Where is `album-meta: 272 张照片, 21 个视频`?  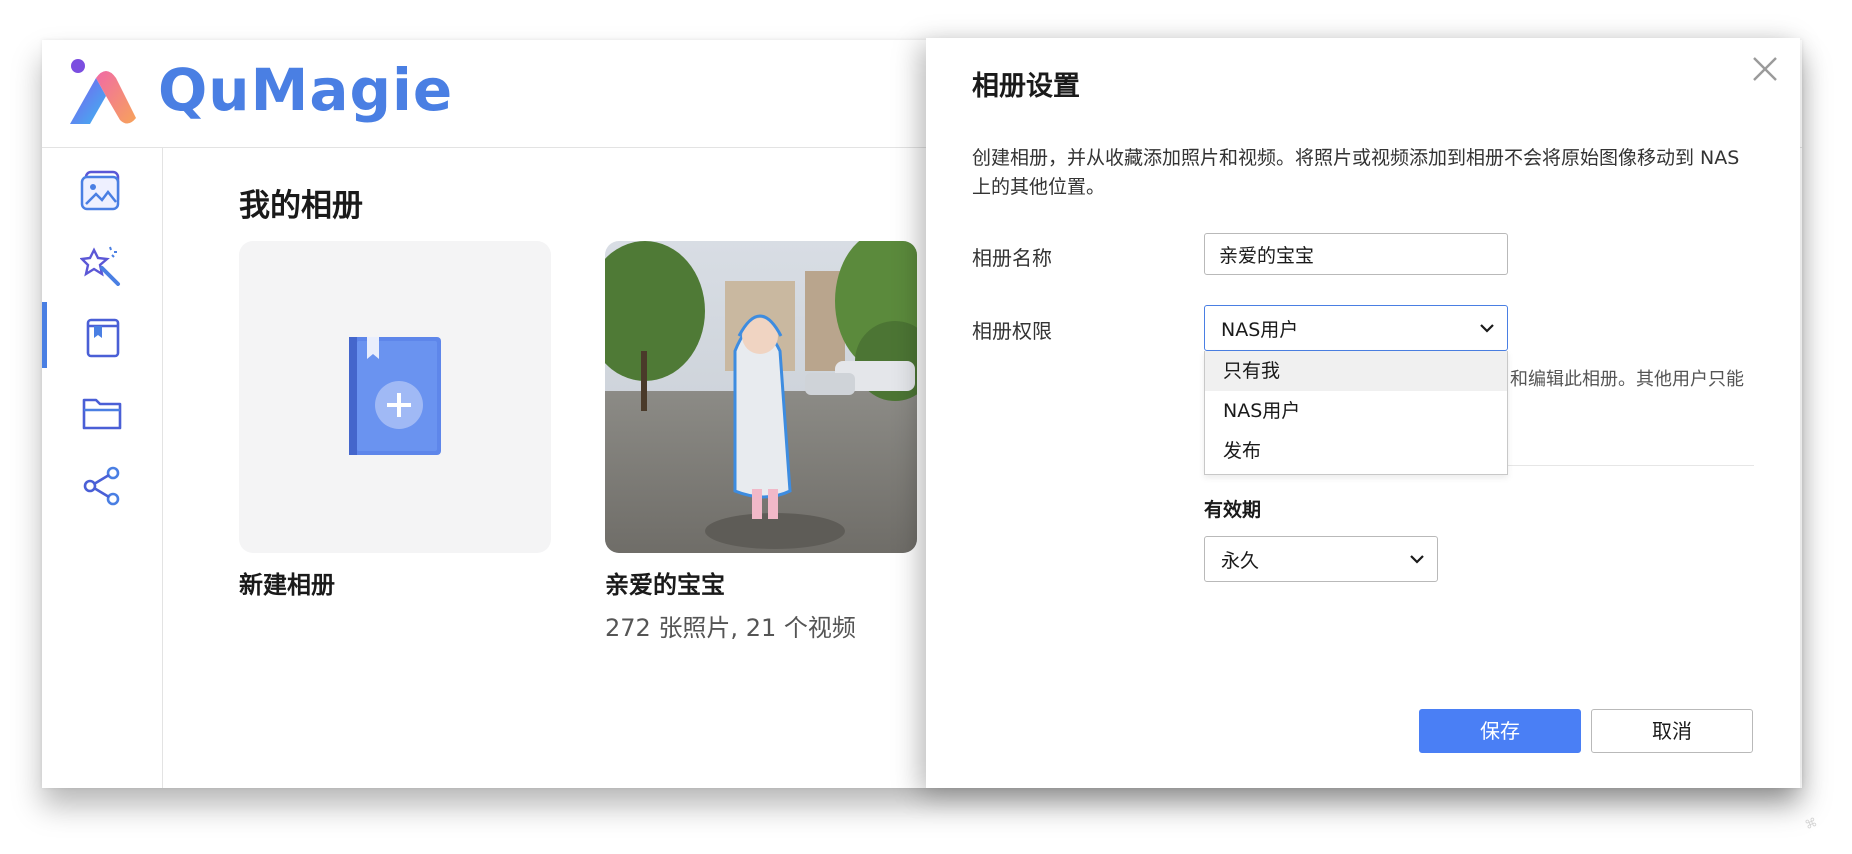
album-meta: 272 张照片, 21 个视频 is located at coordinates (730, 628).